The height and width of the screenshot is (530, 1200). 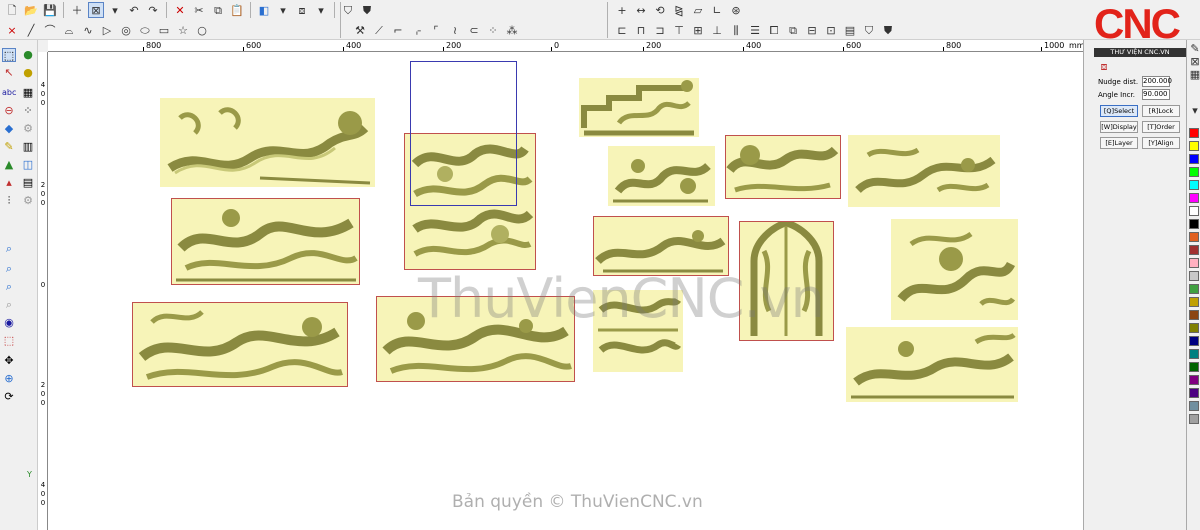 I want to click on chamfer-icon: ⌌, so click(x=417, y=30).